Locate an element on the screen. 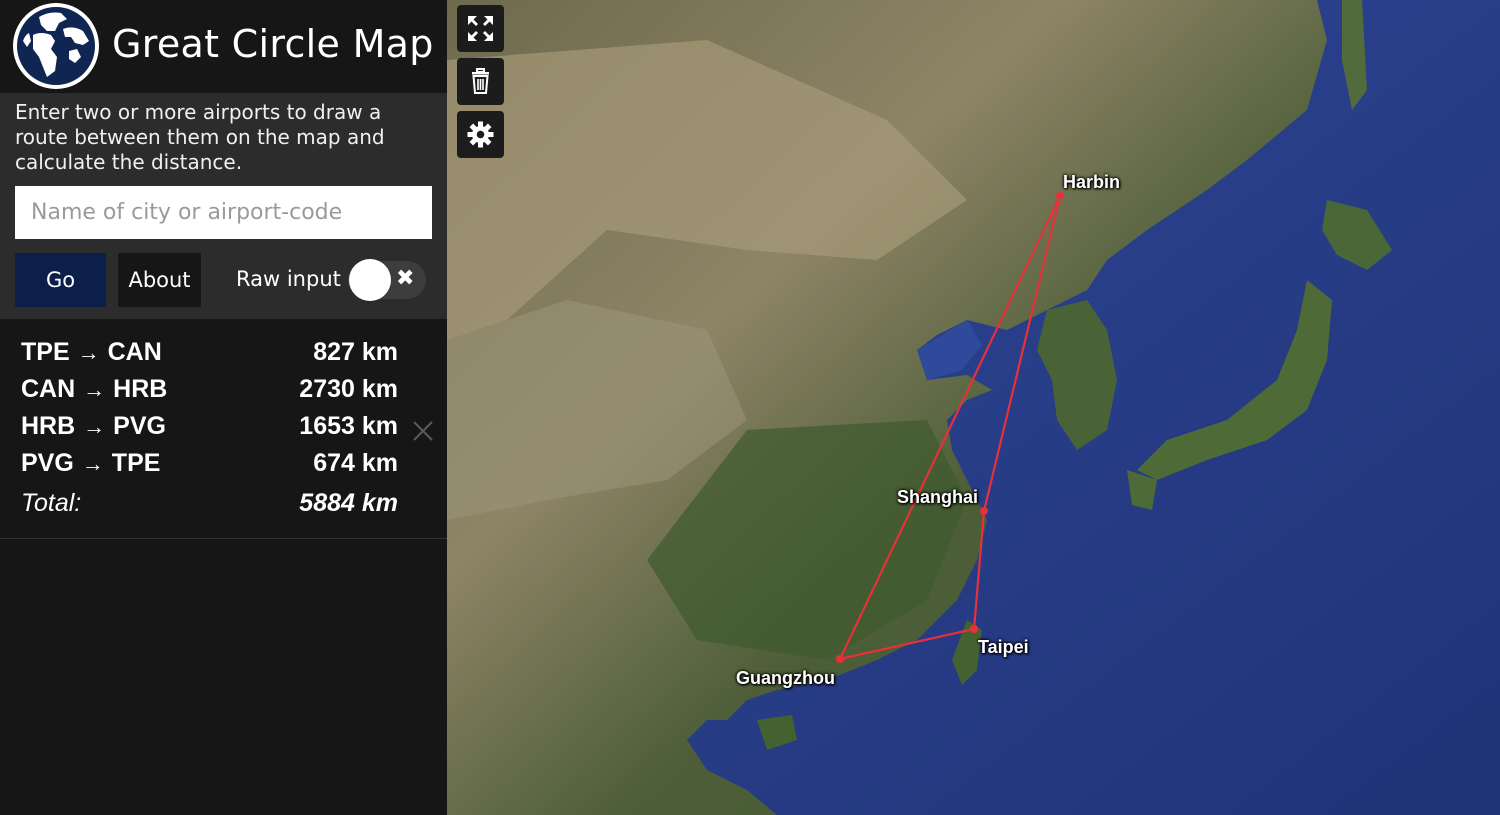  route-row: CAN → HRB 2730 km is located at coordinates (211, 390).